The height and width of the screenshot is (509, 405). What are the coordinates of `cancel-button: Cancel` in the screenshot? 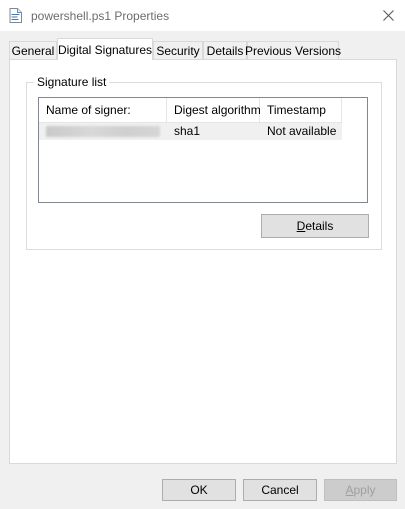 It's located at (280, 490).